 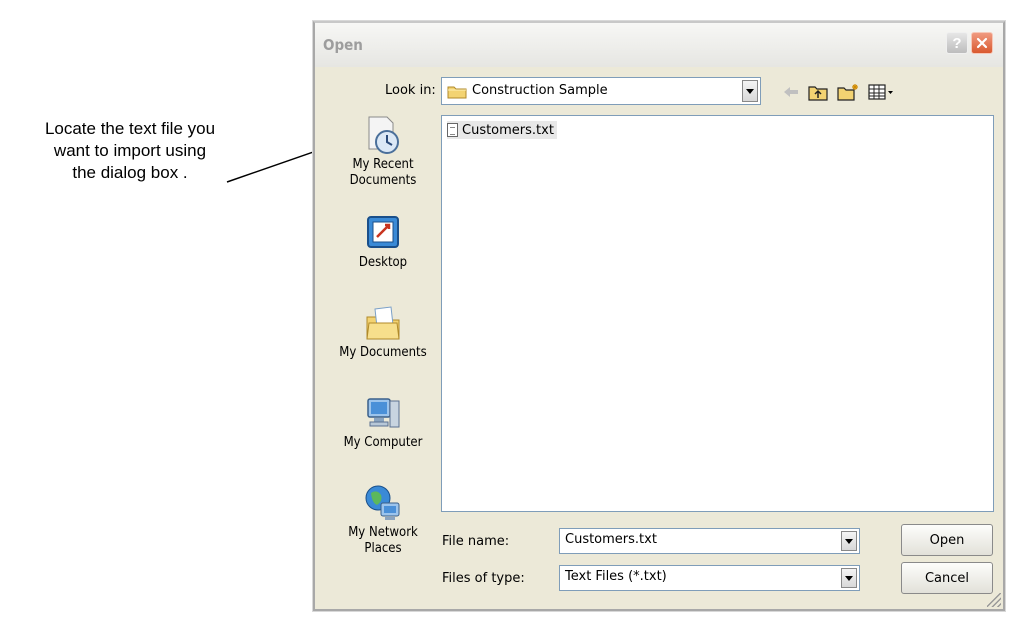 I want to click on file-name-dropdown-arrow, so click(x=849, y=541).